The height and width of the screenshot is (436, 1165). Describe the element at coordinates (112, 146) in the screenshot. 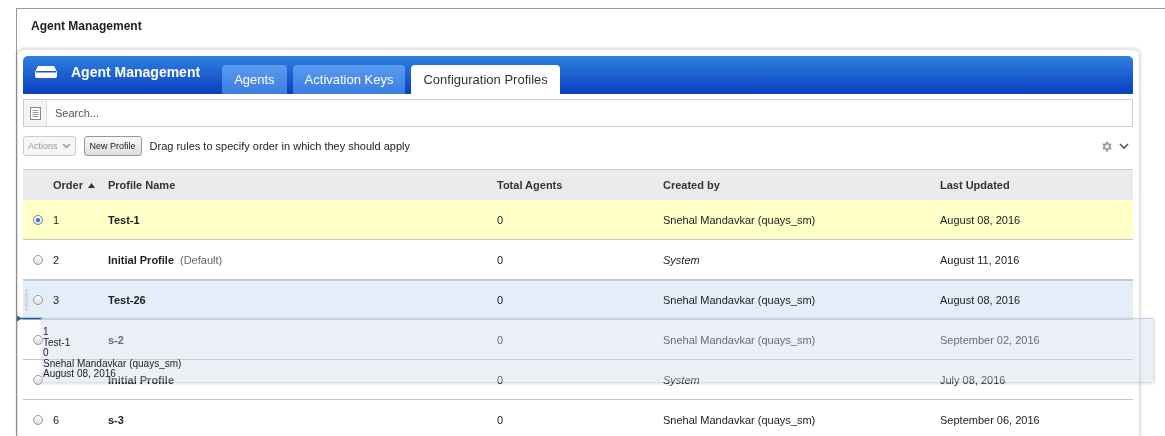

I see `new-profile-button: New Profile` at that location.